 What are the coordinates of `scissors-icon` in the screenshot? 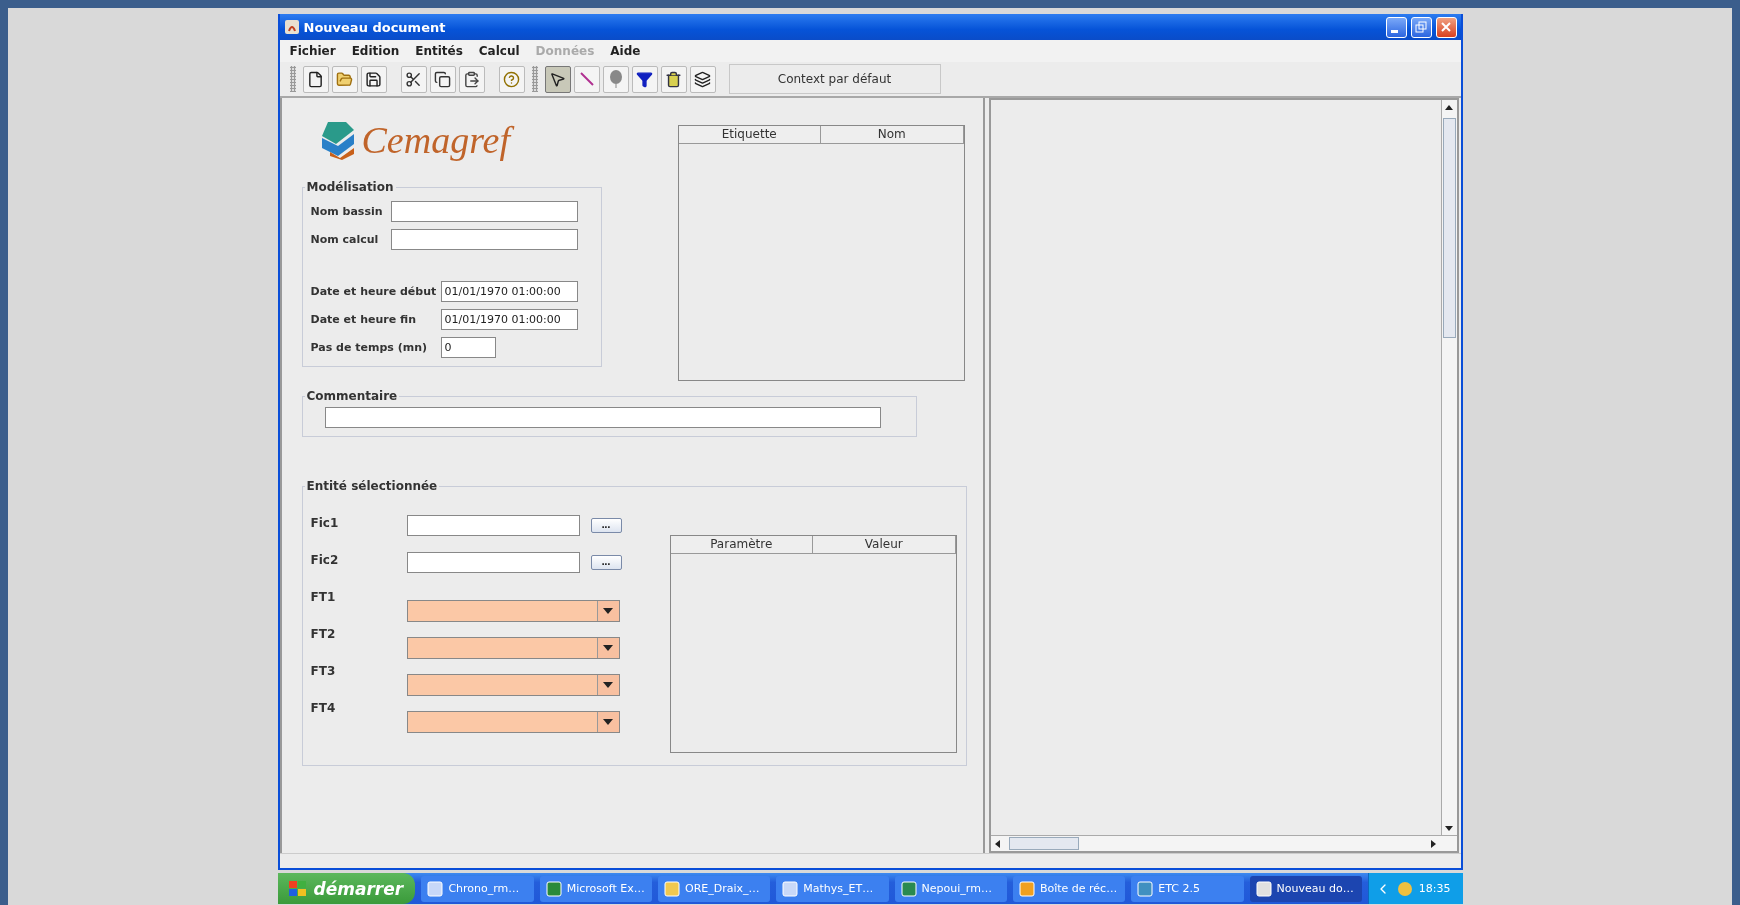 It's located at (413, 79).